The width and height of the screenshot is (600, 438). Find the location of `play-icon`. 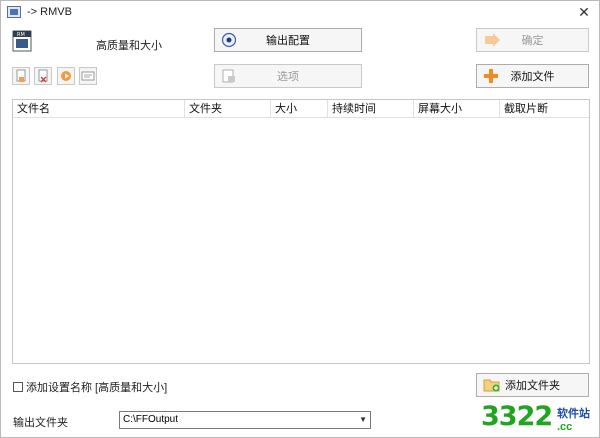

play-icon is located at coordinates (66, 76).